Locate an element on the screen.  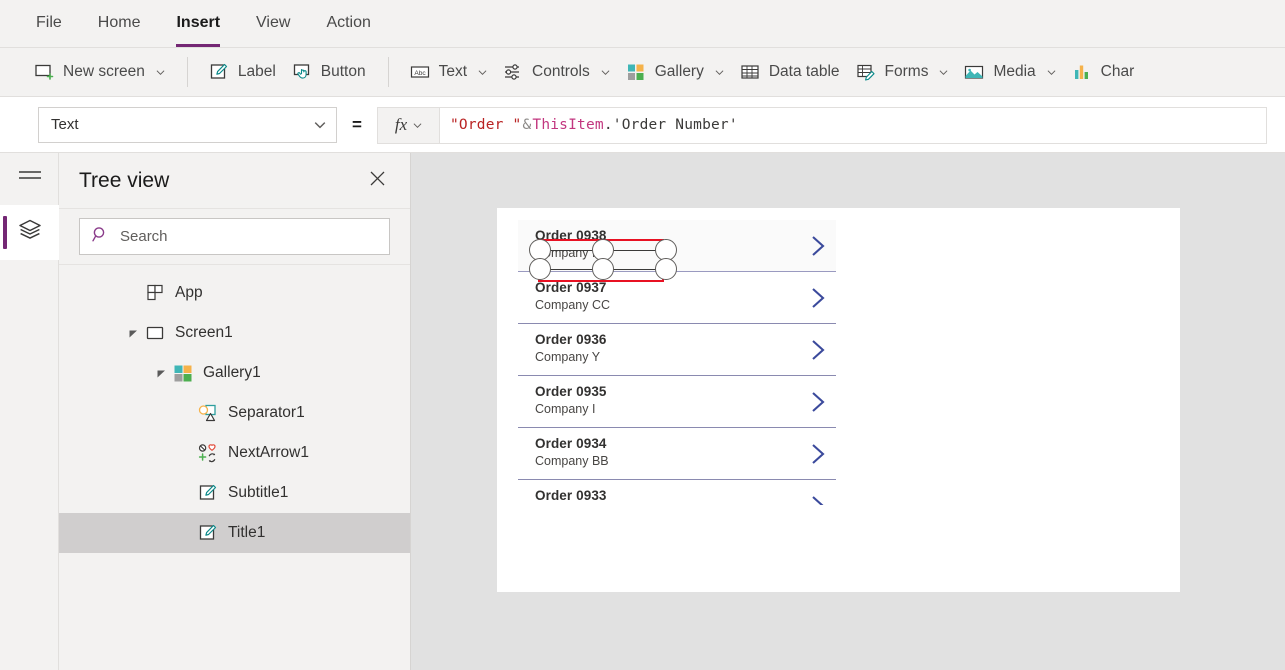
tree-item-label: Screen1 is located at coordinates (204, 332).